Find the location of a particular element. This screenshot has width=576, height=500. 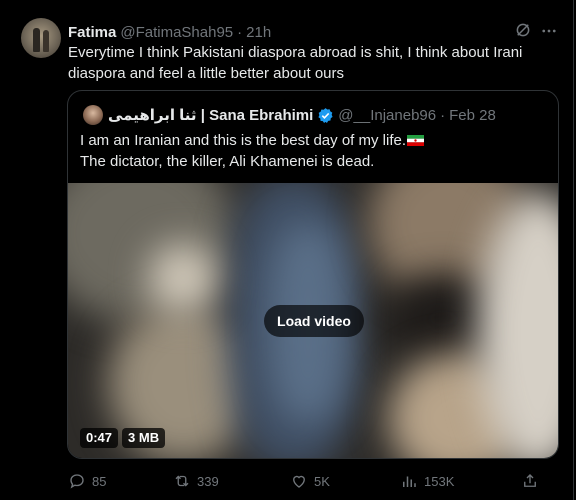

author-handle: @FatimaShah95 is located at coordinates (176, 32).